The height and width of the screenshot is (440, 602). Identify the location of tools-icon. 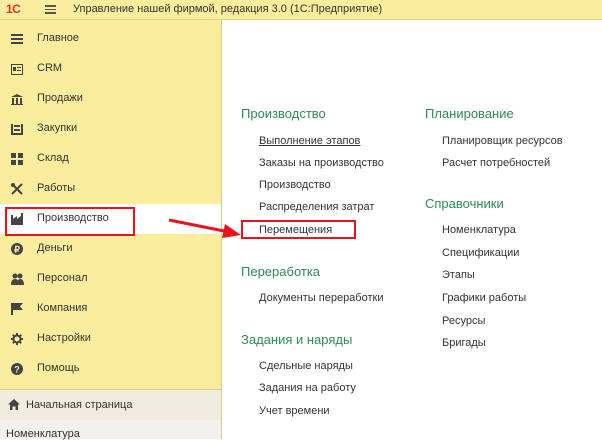
(17, 189).